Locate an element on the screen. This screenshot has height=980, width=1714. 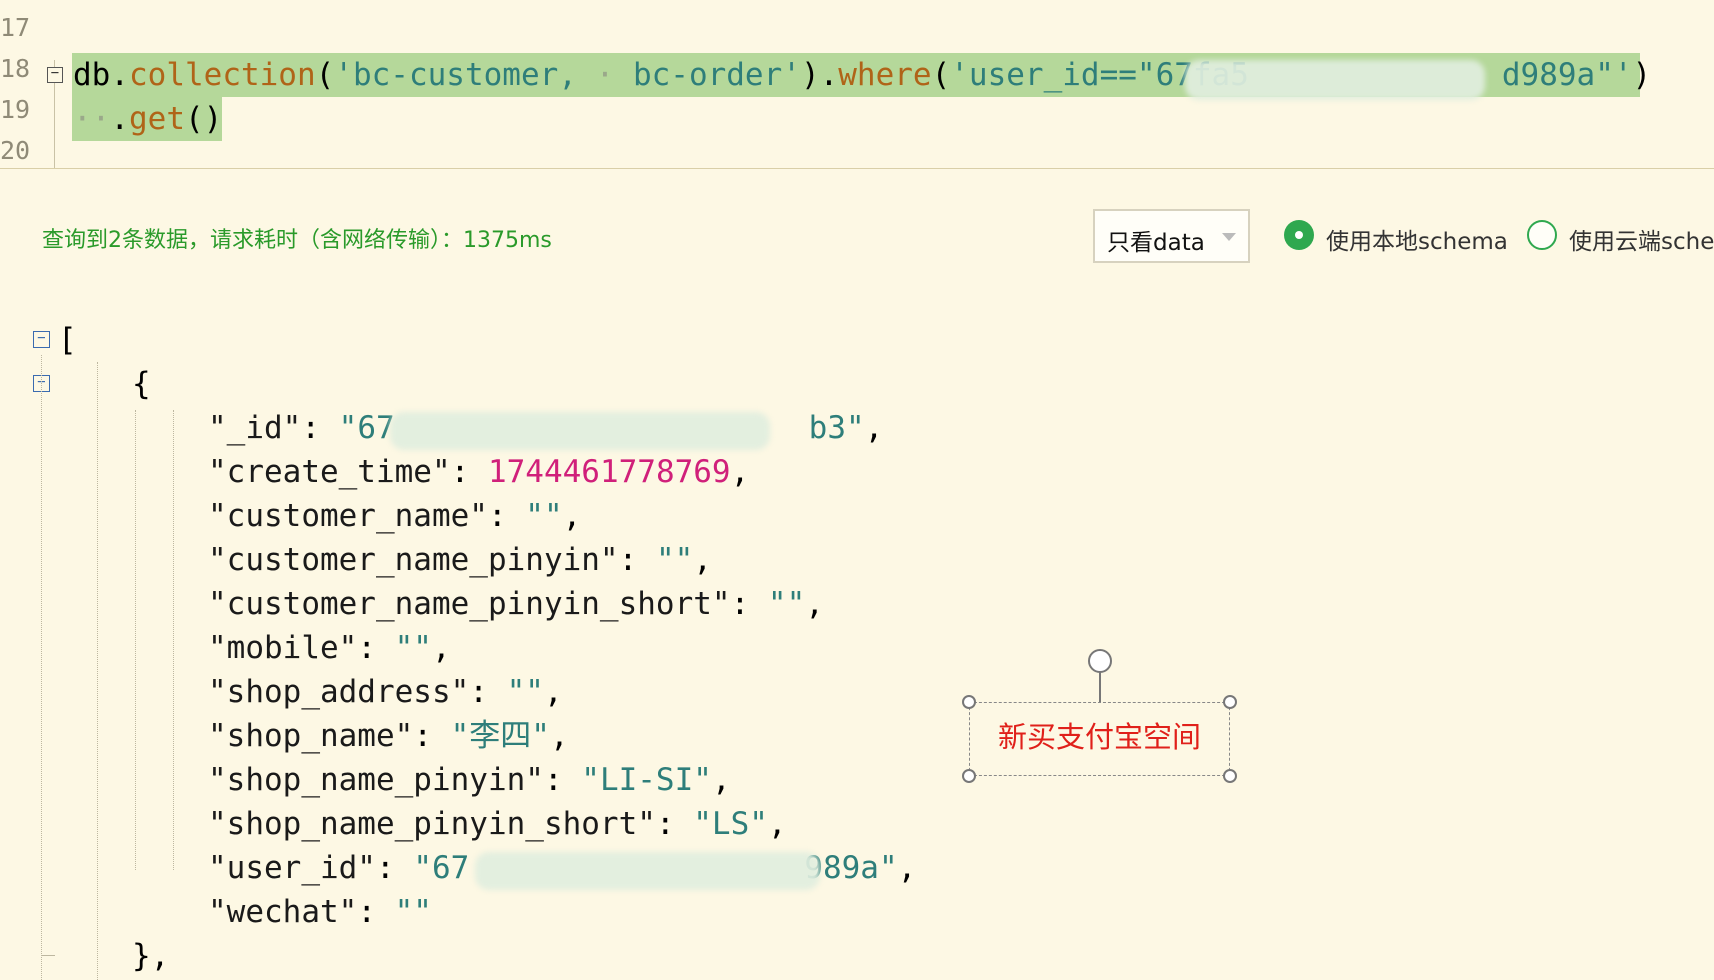
json-key: "shop_address" is located at coordinates (339, 692).